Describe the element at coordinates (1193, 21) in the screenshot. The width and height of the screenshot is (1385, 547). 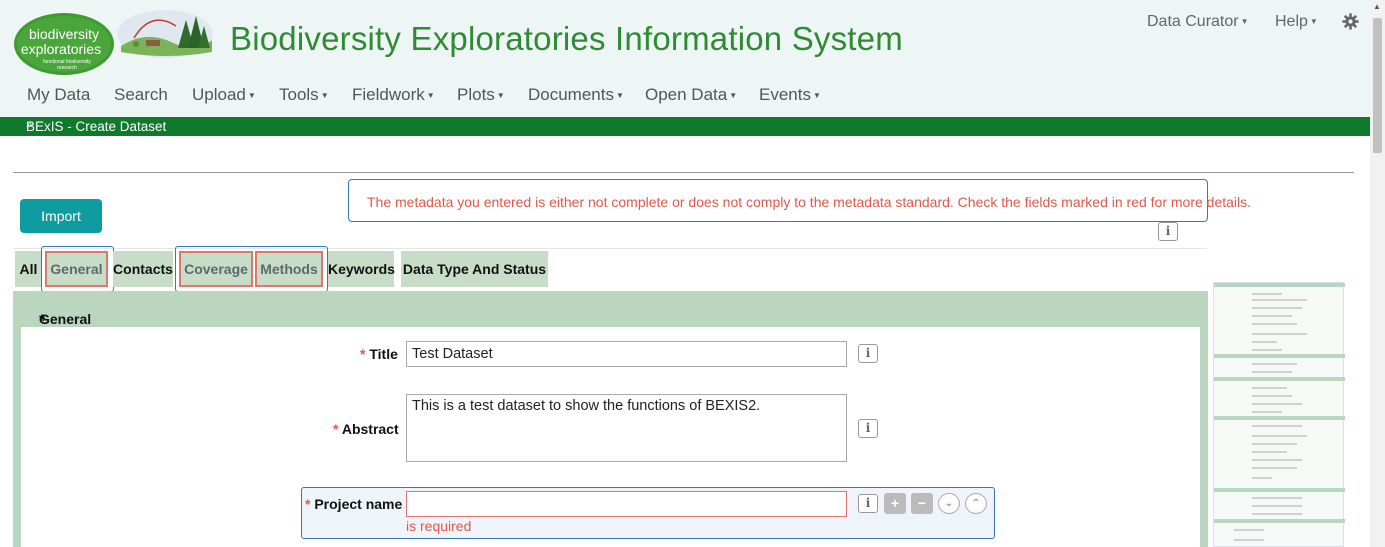
I see `user-menu-label: Data Curator` at that location.